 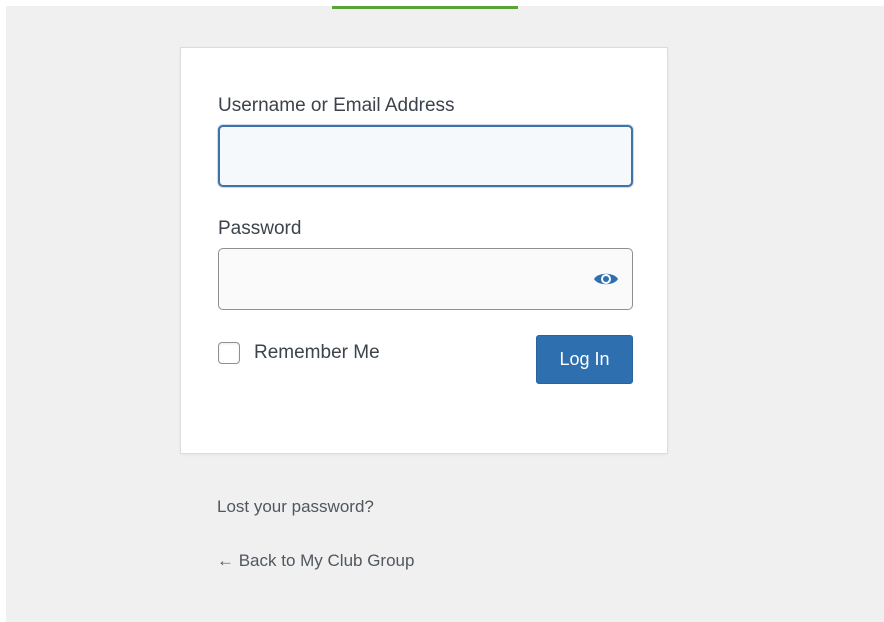 What do you see at coordinates (336, 105) in the screenshot?
I see `username-label: Username or Email Address` at bounding box center [336, 105].